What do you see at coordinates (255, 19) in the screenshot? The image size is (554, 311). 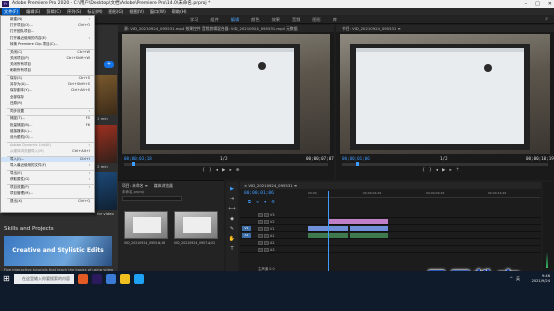 I see `workspace-tab-color: 颜色` at bounding box center [255, 19].